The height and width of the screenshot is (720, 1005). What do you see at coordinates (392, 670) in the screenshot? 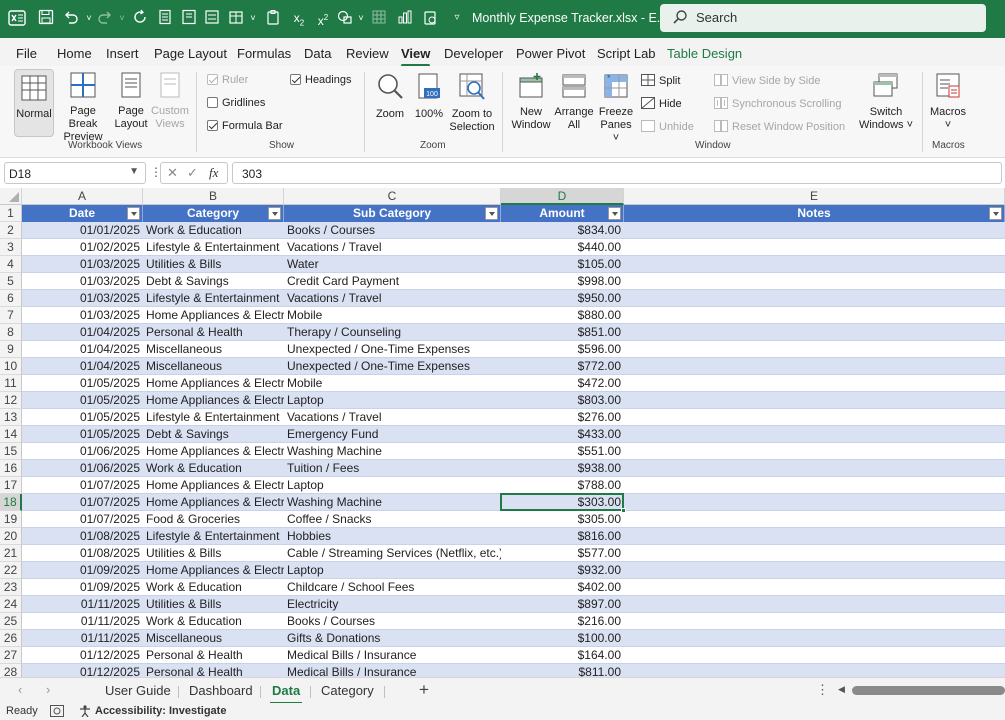
I see `cell-sub-category: Medical Bills / Insurance` at bounding box center [392, 670].